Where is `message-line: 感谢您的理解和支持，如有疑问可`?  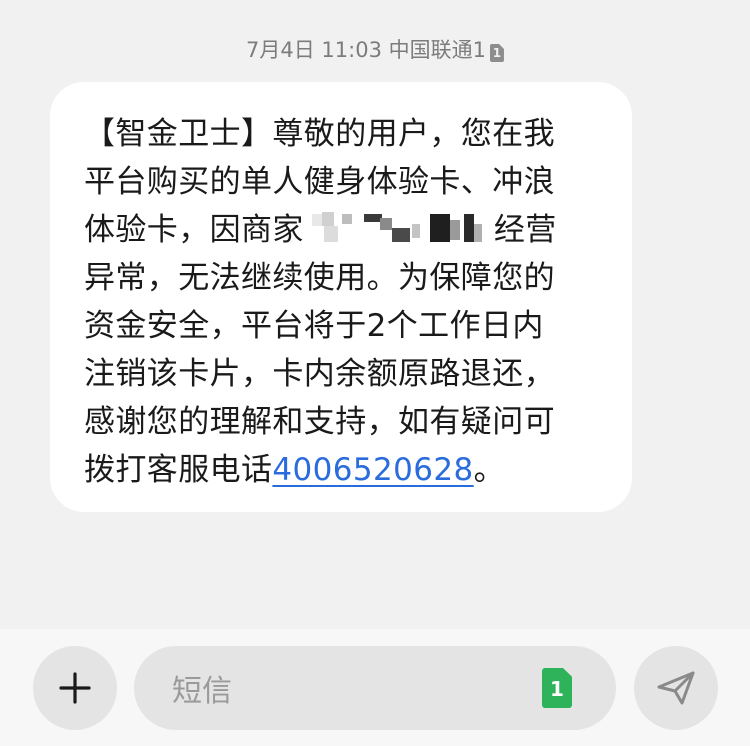 message-line: 感谢您的理解和支持，如有疑问可 is located at coordinates (319, 422).